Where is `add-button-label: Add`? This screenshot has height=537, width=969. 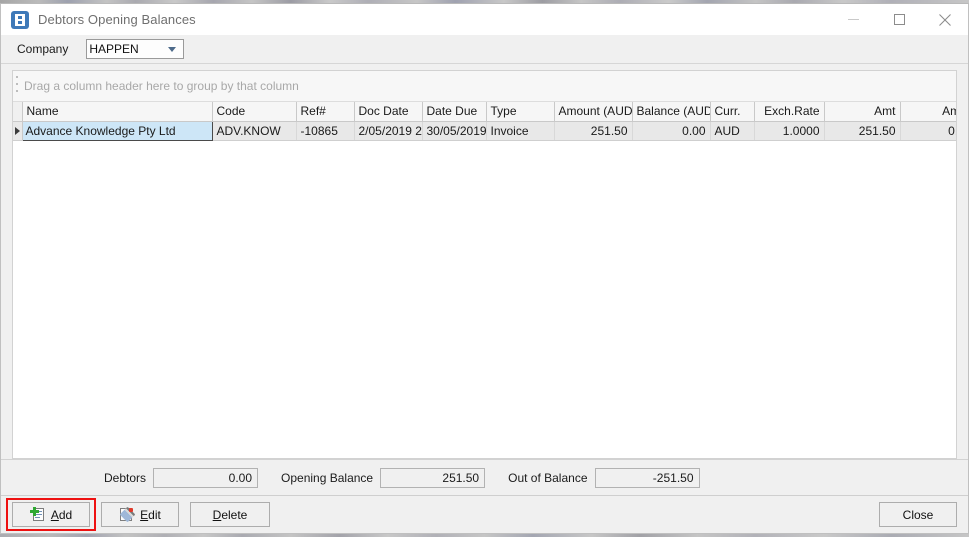
add-button-label: Add is located at coordinates (61, 514).